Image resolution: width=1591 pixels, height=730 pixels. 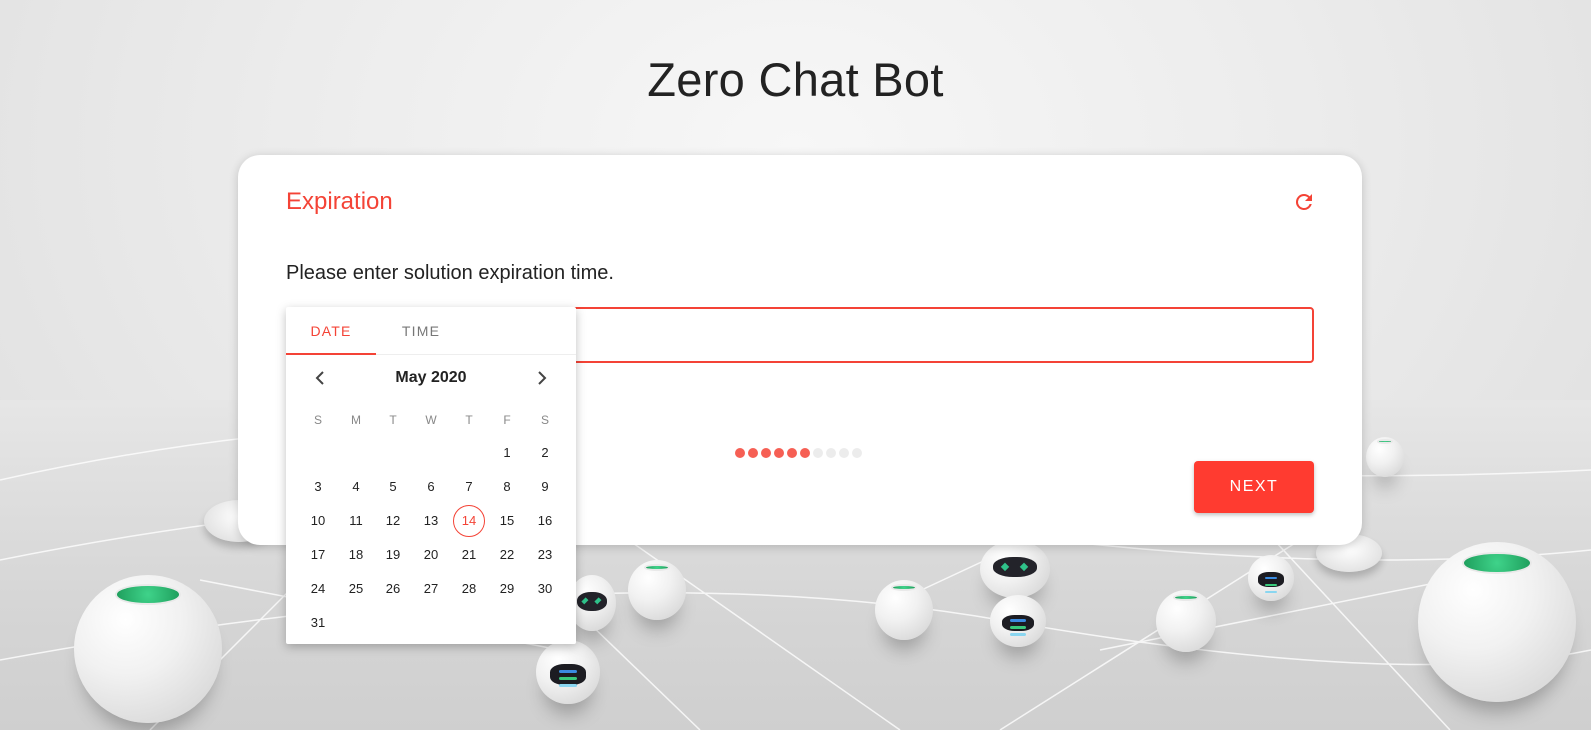 I want to click on calendar-day: 1, so click(x=507, y=453).